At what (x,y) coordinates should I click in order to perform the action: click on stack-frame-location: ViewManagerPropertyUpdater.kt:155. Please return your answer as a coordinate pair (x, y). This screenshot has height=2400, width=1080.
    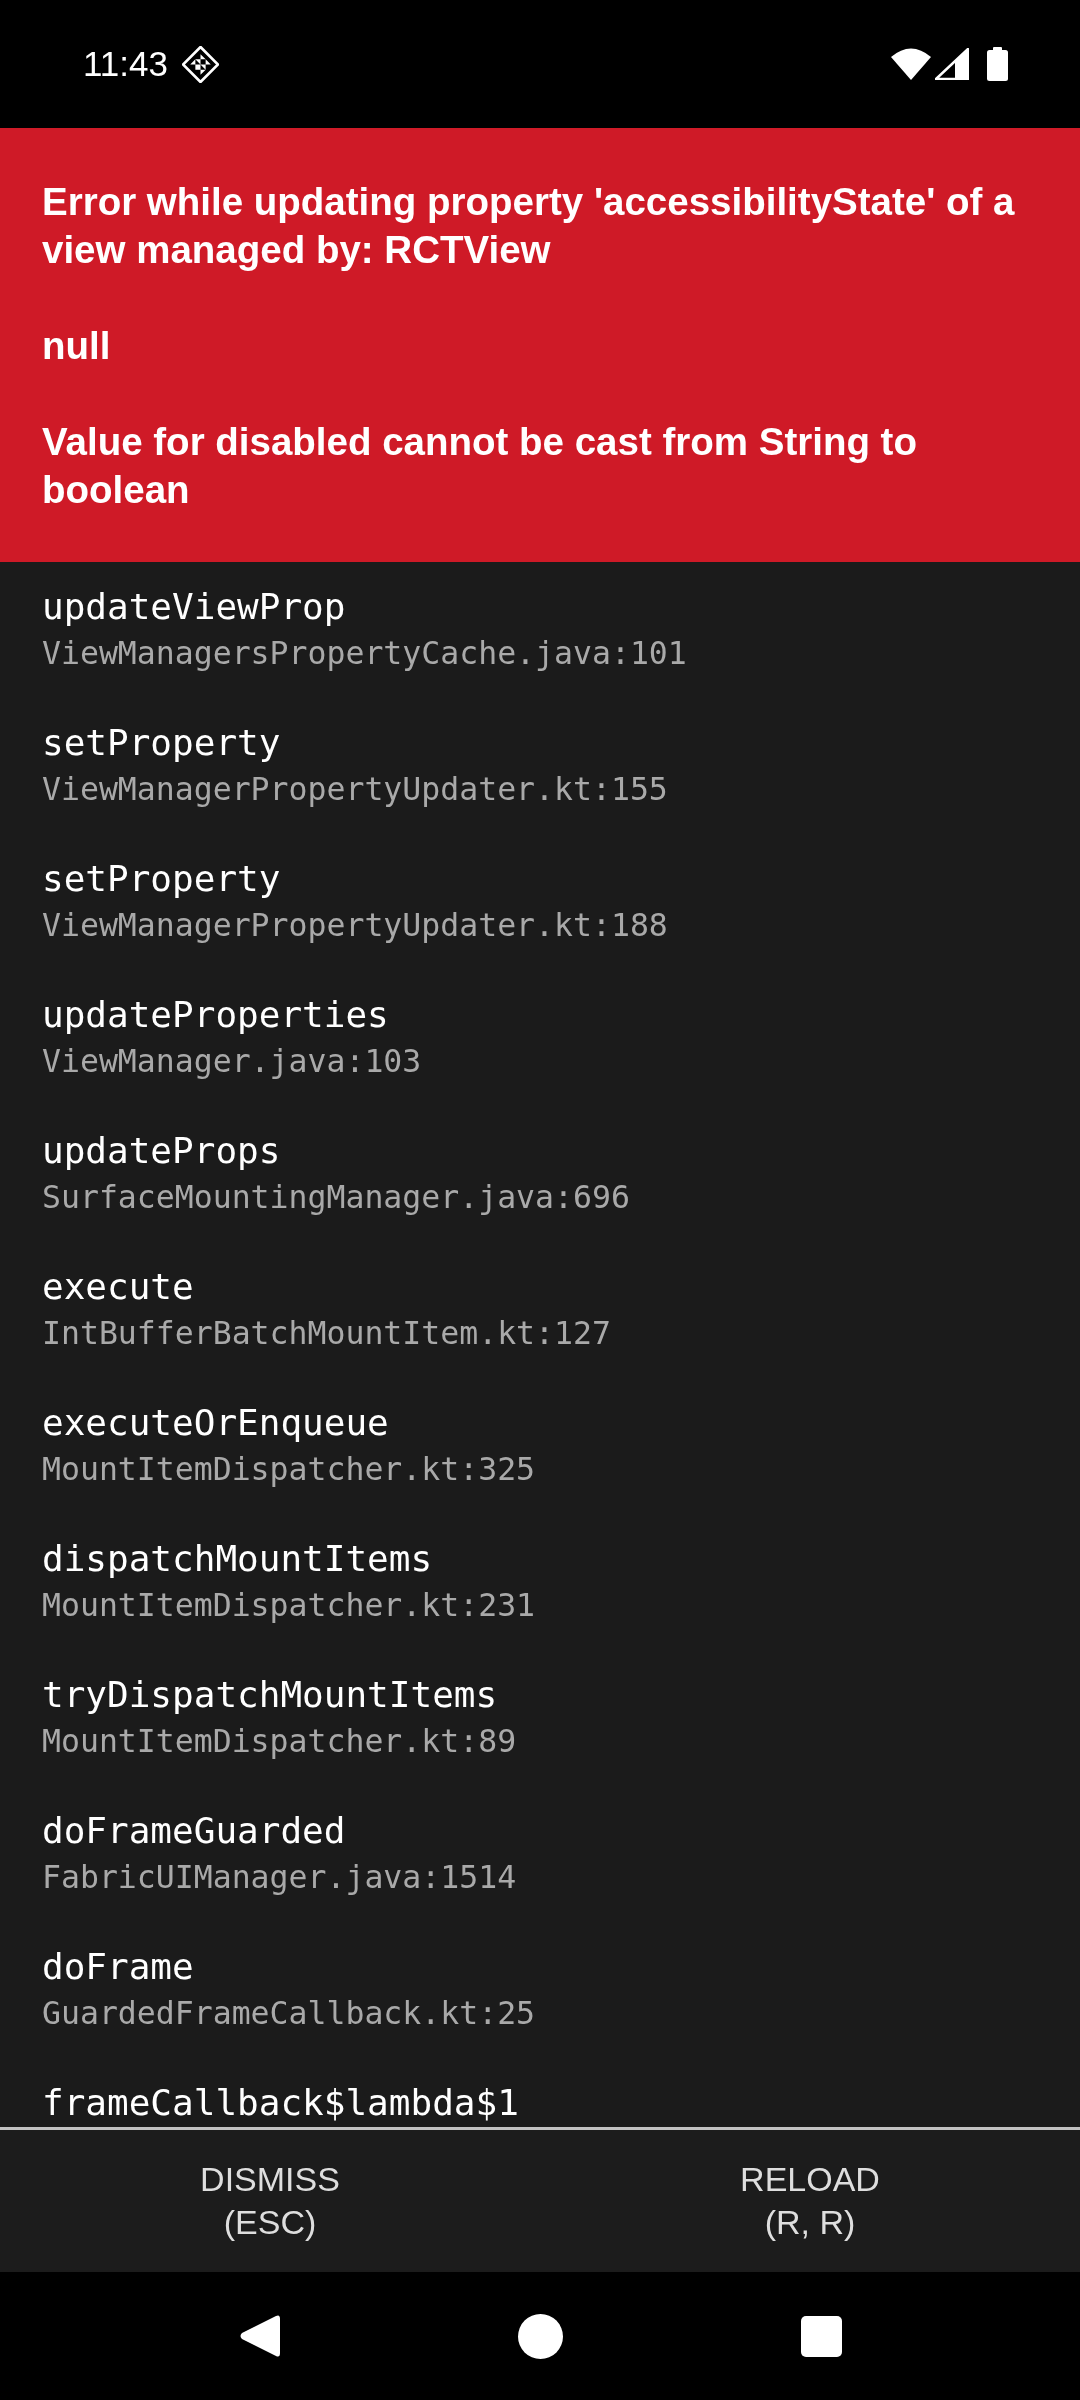
    Looking at the image, I should click on (355, 789).